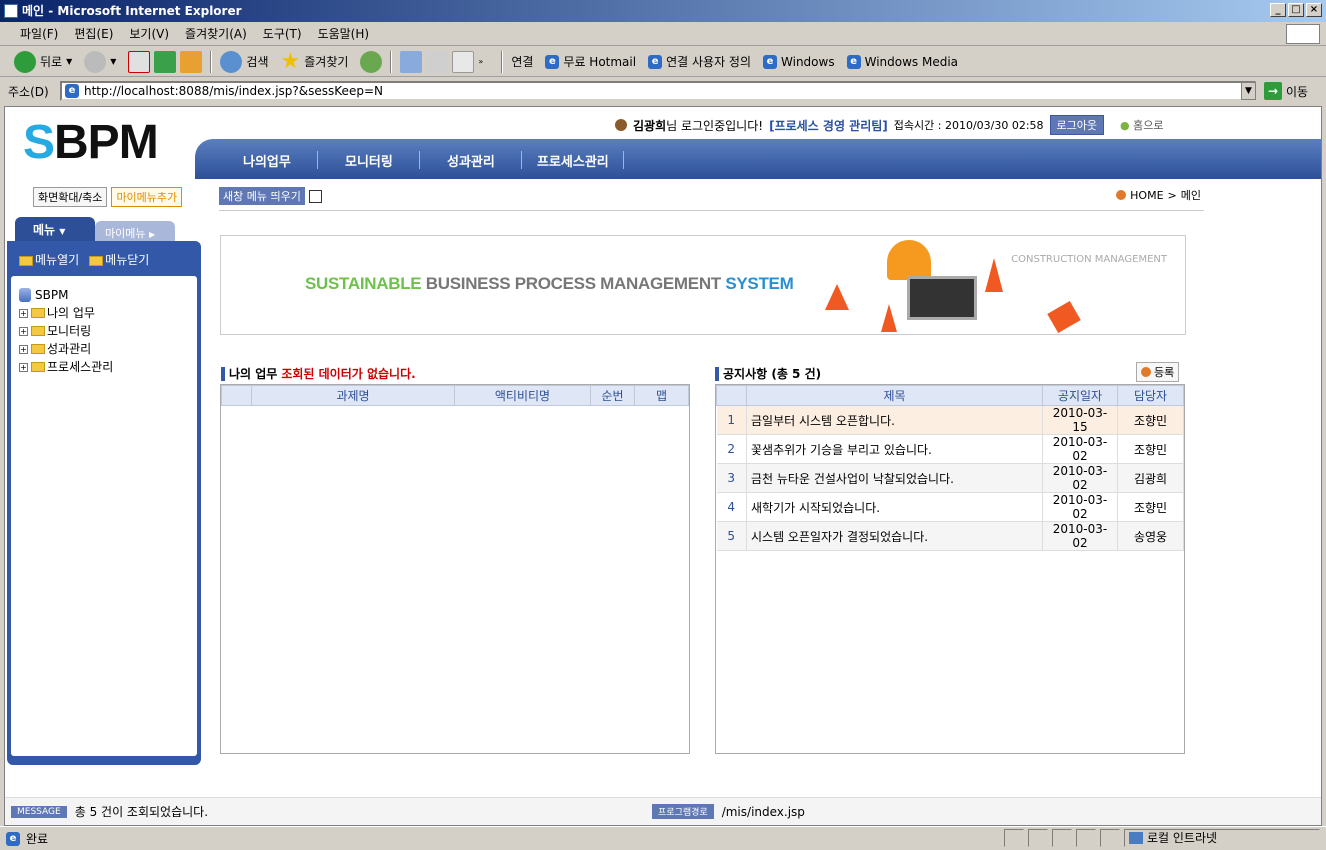 This screenshot has width=1326, height=850. Describe the element at coordinates (522, 62) in the screenshot. I see `links-label: 연결` at that location.